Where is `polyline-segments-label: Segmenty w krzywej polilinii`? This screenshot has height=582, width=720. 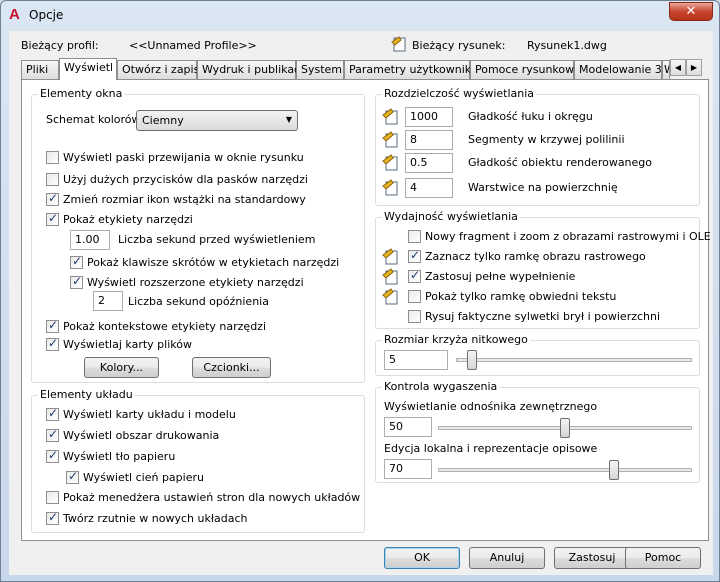
polyline-segments-label: Segmenty w krzywej polilinii is located at coordinates (546, 139).